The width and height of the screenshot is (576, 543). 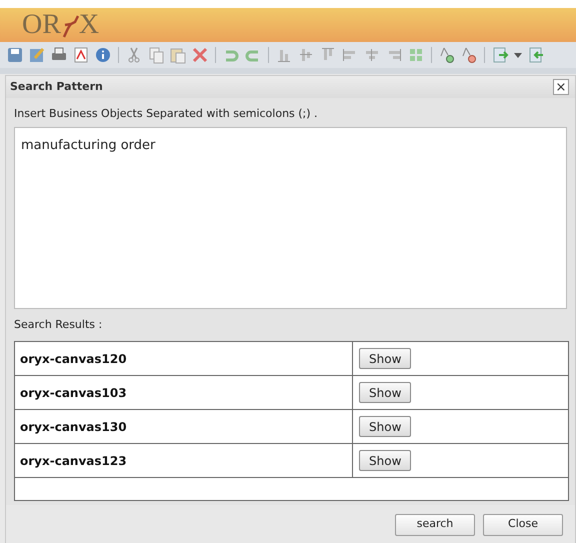 I want to click on logo-text: X, so click(x=89, y=25).